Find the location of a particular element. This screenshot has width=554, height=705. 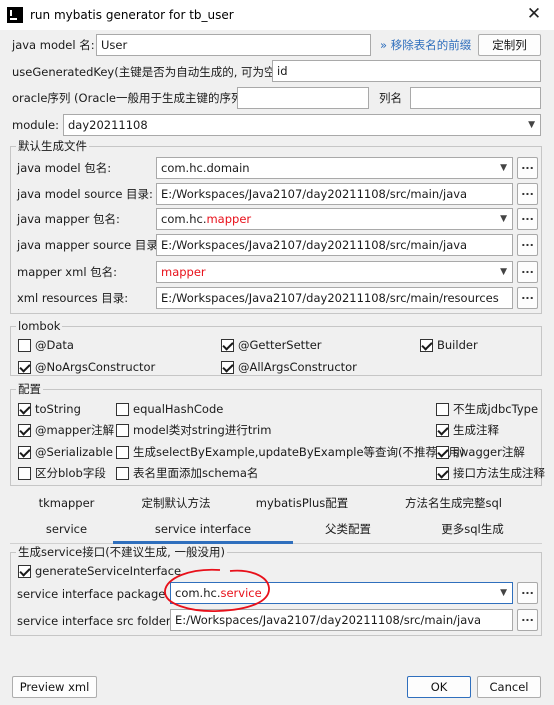

checkbox-label: 接口方法生成注释 is located at coordinates (499, 473).